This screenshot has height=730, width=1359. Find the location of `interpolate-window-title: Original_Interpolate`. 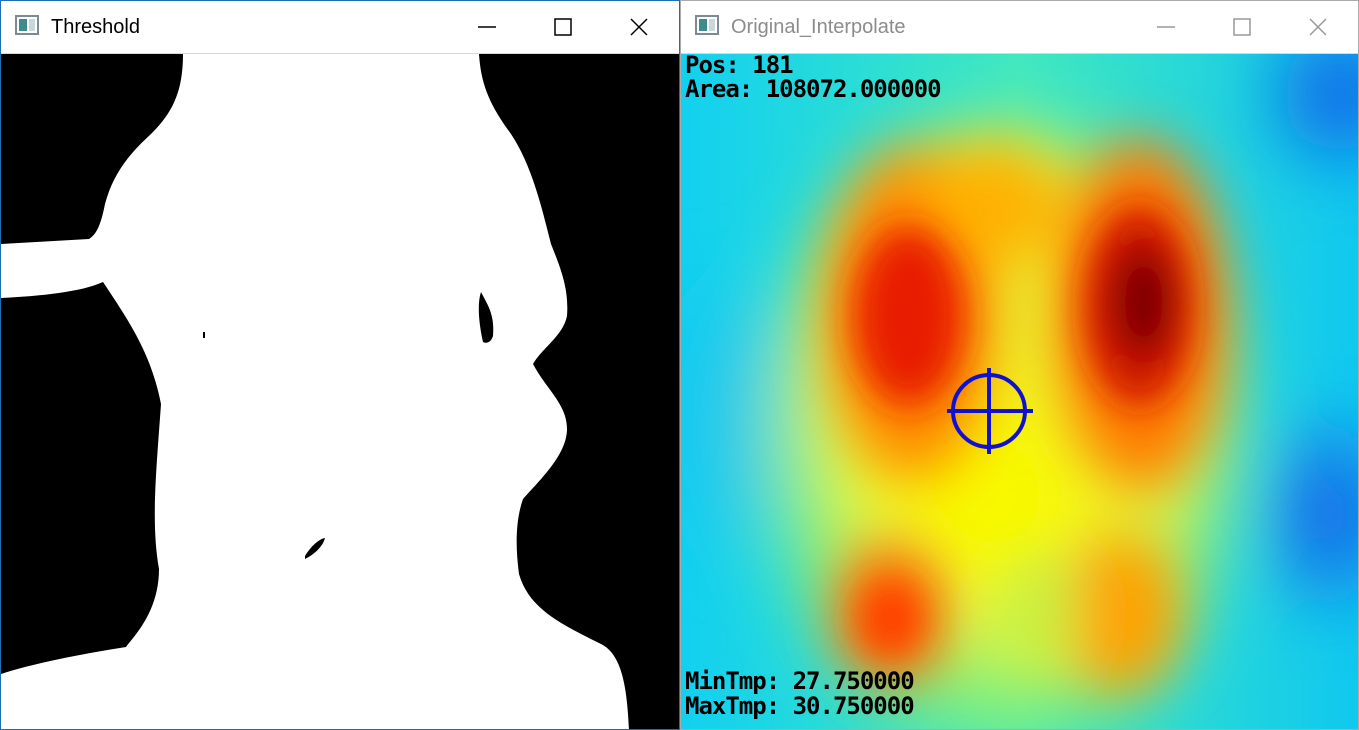

interpolate-window-title: Original_Interpolate is located at coordinates (818, 27).